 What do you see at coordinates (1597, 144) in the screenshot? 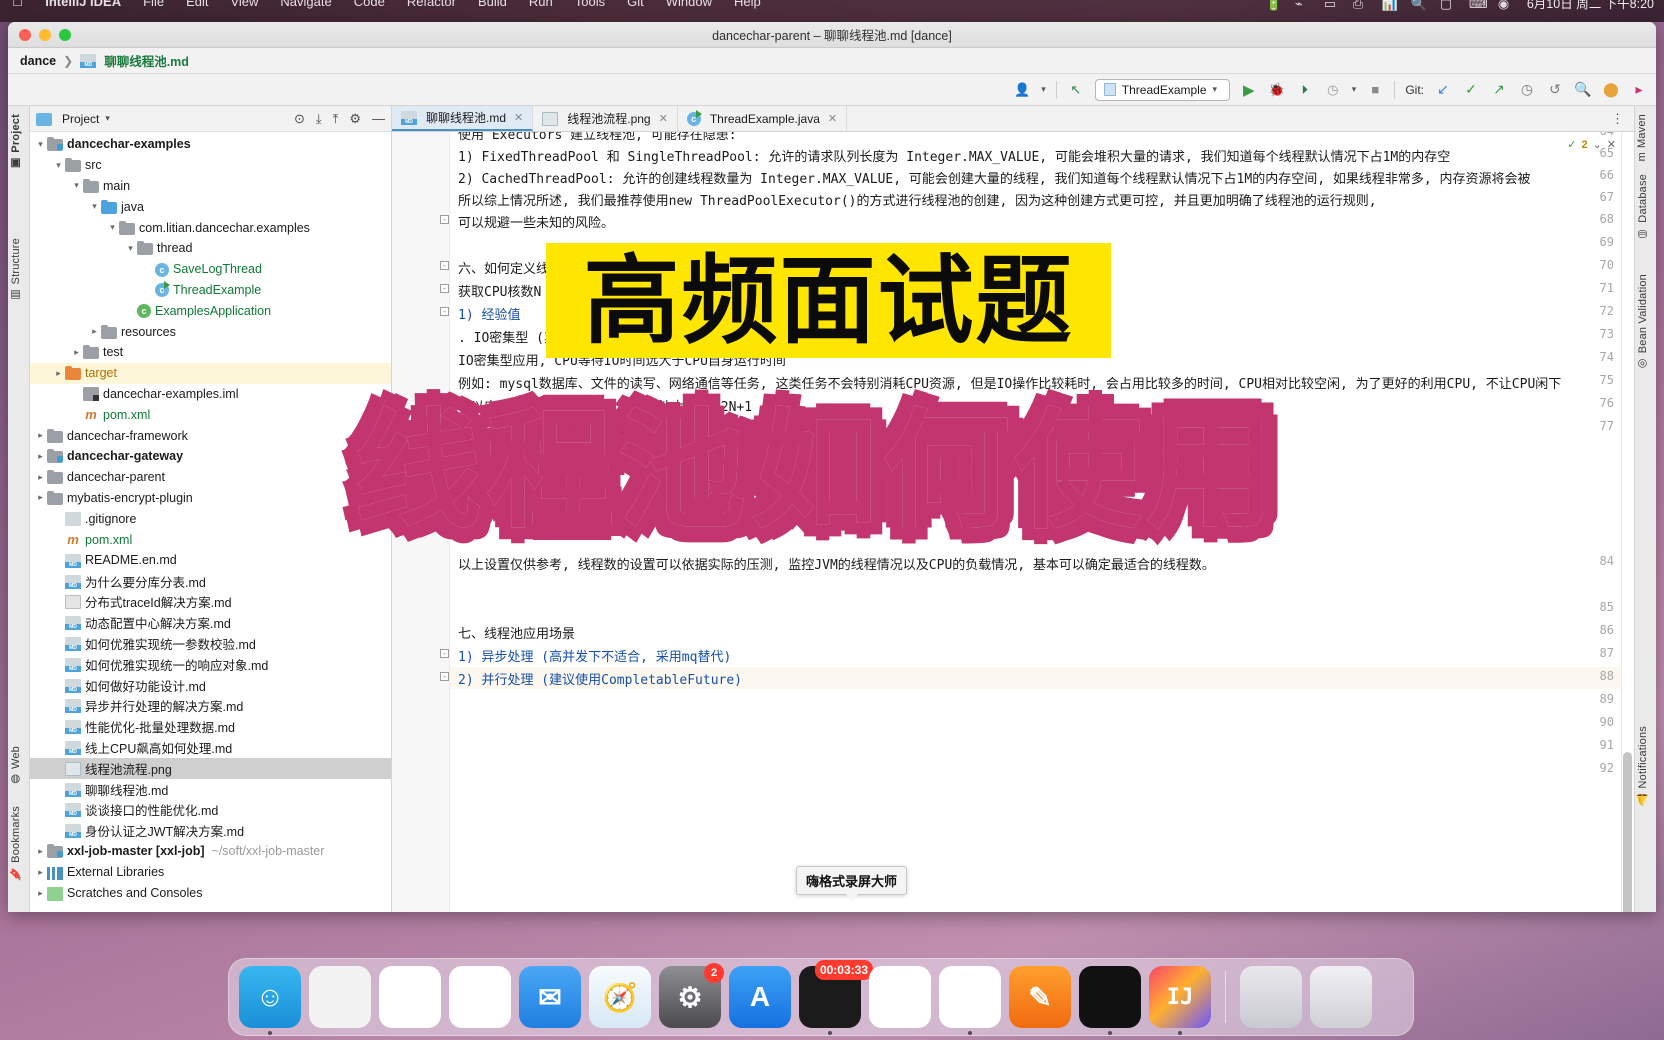
I see `chevron-down-icon: ⌄` at bounding box center [1597, 144].